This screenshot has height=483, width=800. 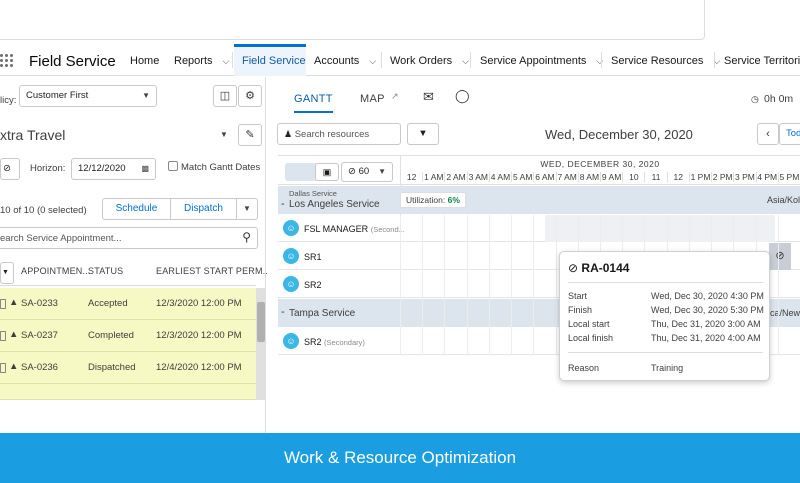 What do you see at coordinates (785, 313) in the screenshot?
I see `territory-timezone: ca/New` at bounding box center [785, 313].